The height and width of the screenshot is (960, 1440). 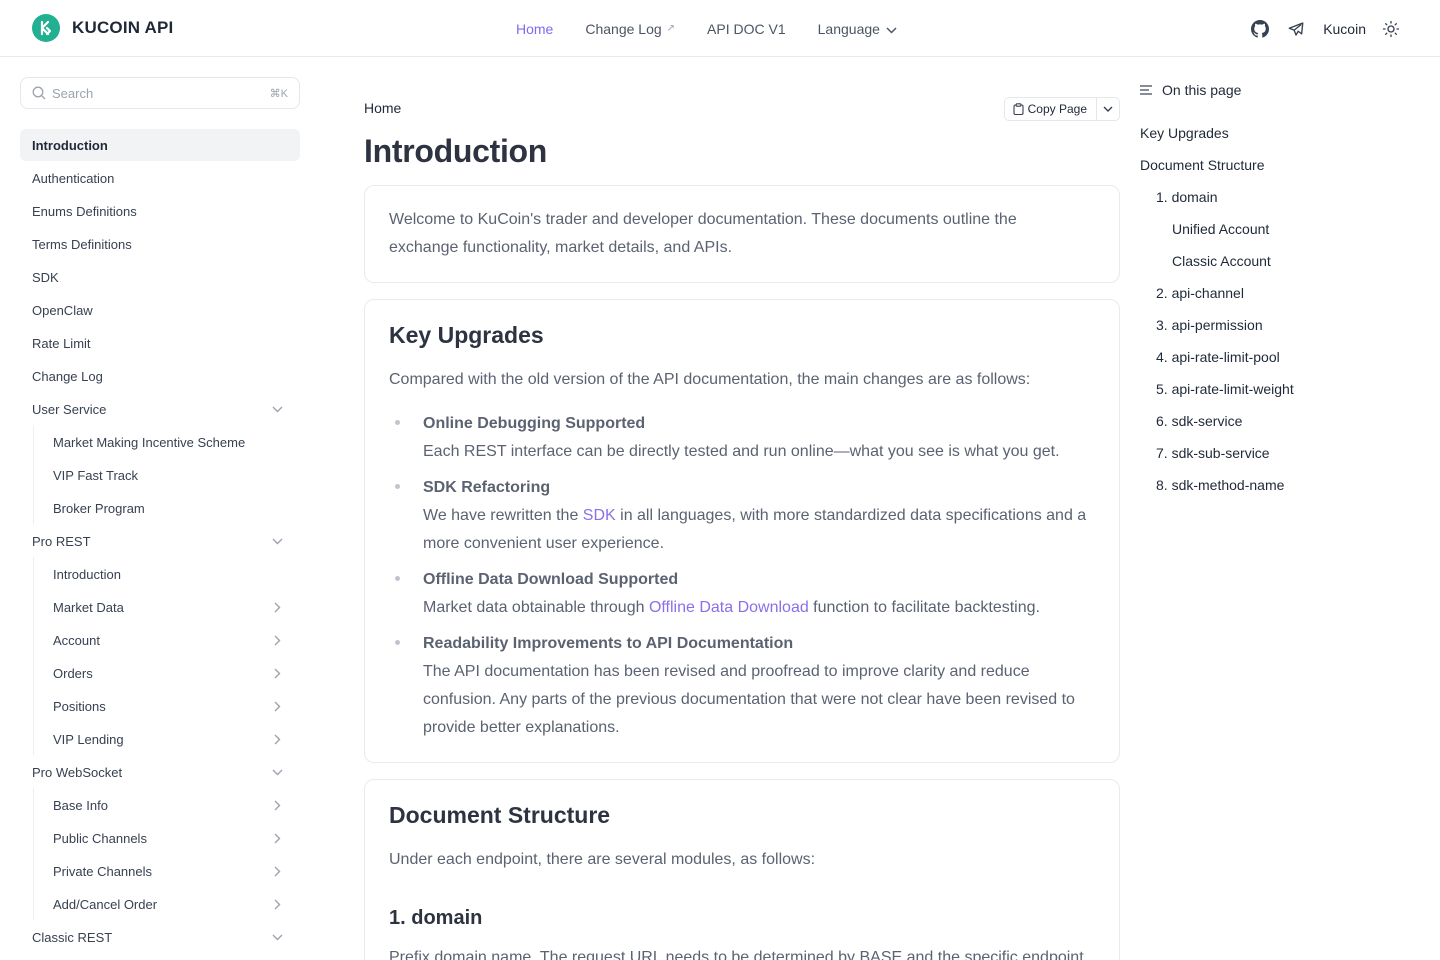 What do you see at coordinates (160, 211) in the screenshot?
I see `sidebar-item-enums-definitions: Enums Definitions` at bounding box center [160, 211].